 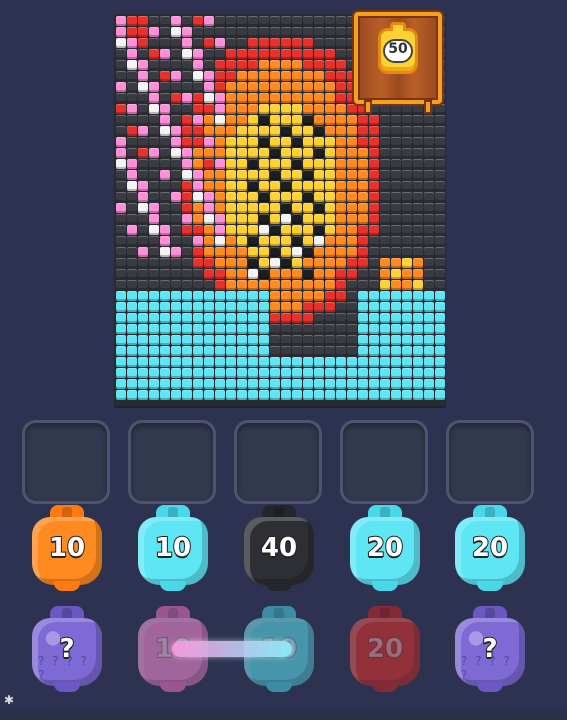 I want to click on mystery-jar-r2-5: ?, so click(x=490, y=649).